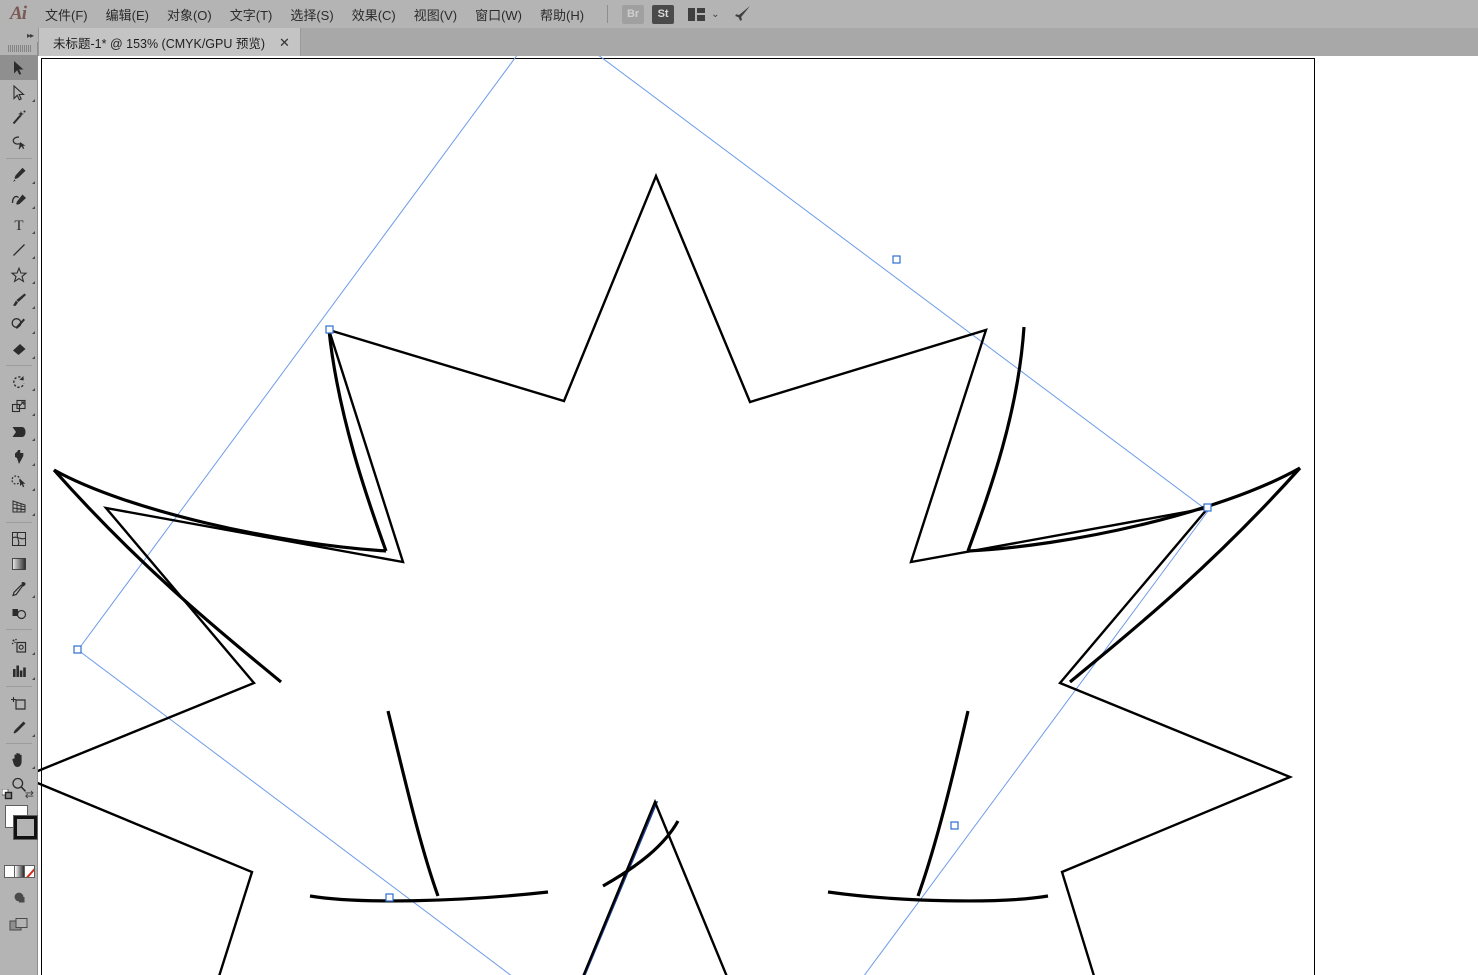 Image resolution: width=1478 pixels, height=975 pixels. Describe the element at coordinates (29, 794) in the screenshot. I see `swap-fill-stroke-icon: ⇄` at that location.